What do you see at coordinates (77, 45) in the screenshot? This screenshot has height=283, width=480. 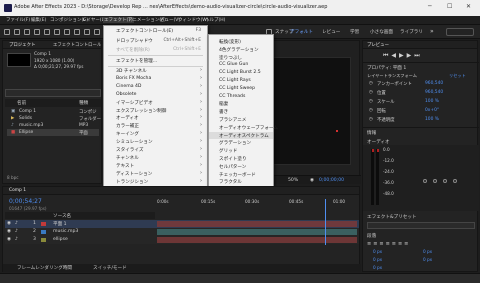 I see `tab-effect-controls: エフェクトコントロール` at bounding box center [77, 45].